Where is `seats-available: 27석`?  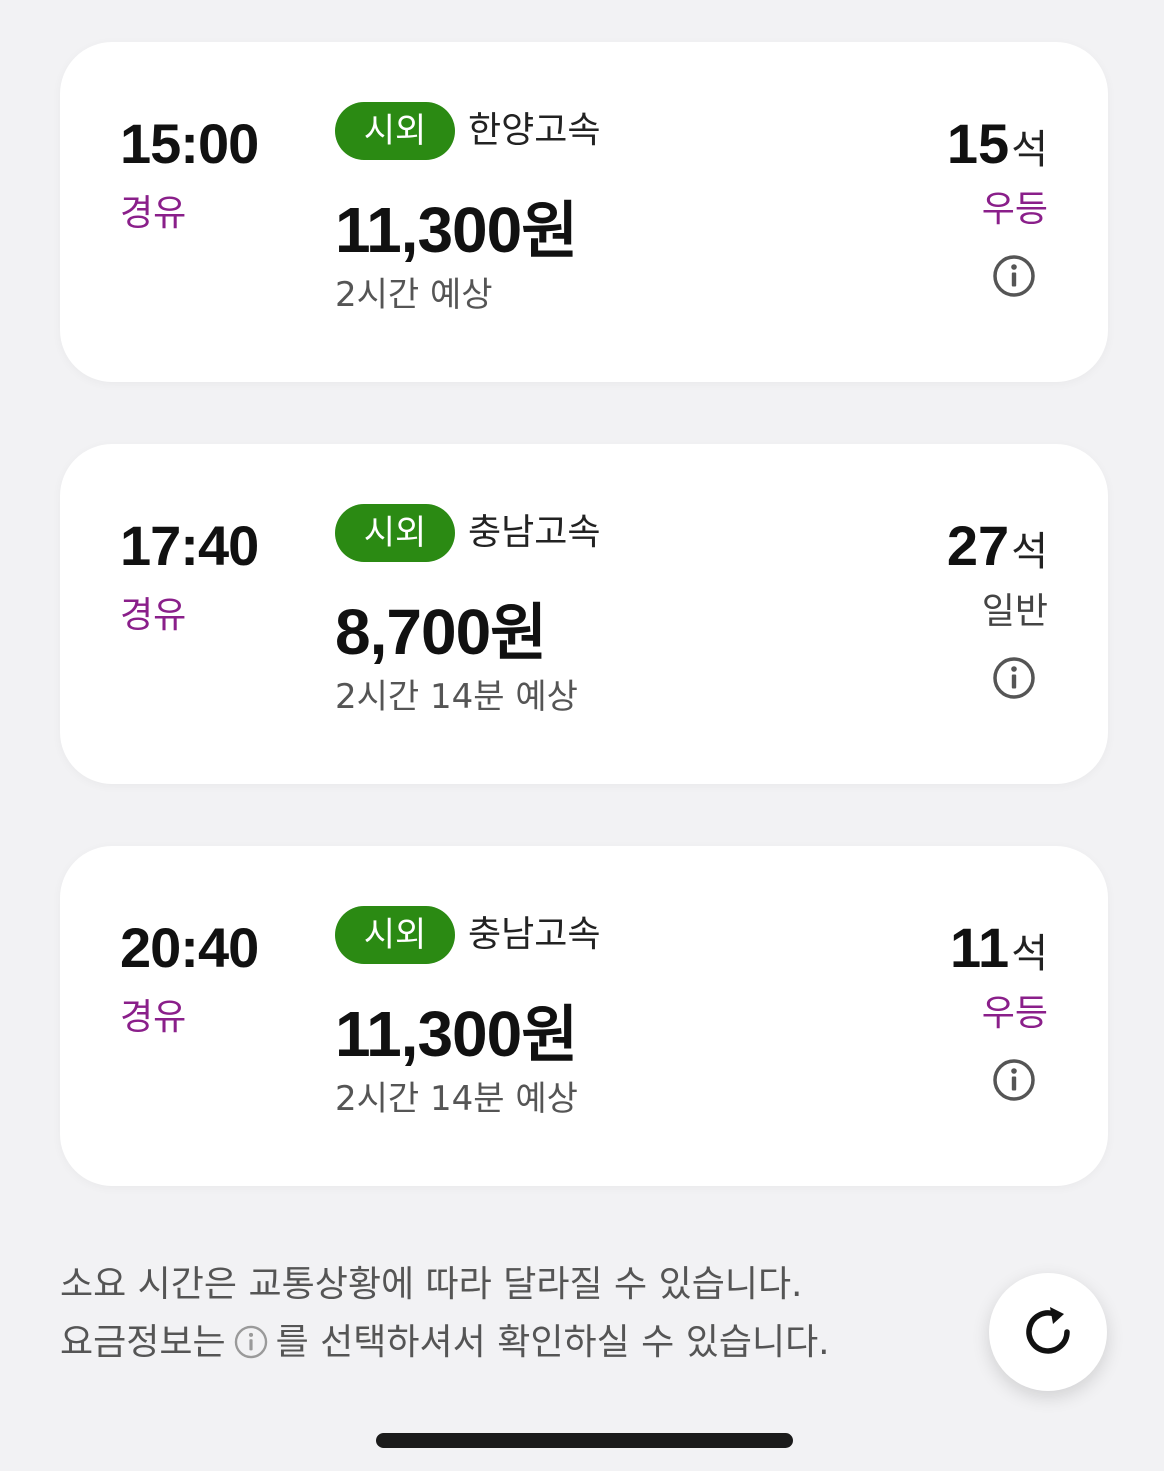
seats-available: 27석 is located at coordinates (997, 553).